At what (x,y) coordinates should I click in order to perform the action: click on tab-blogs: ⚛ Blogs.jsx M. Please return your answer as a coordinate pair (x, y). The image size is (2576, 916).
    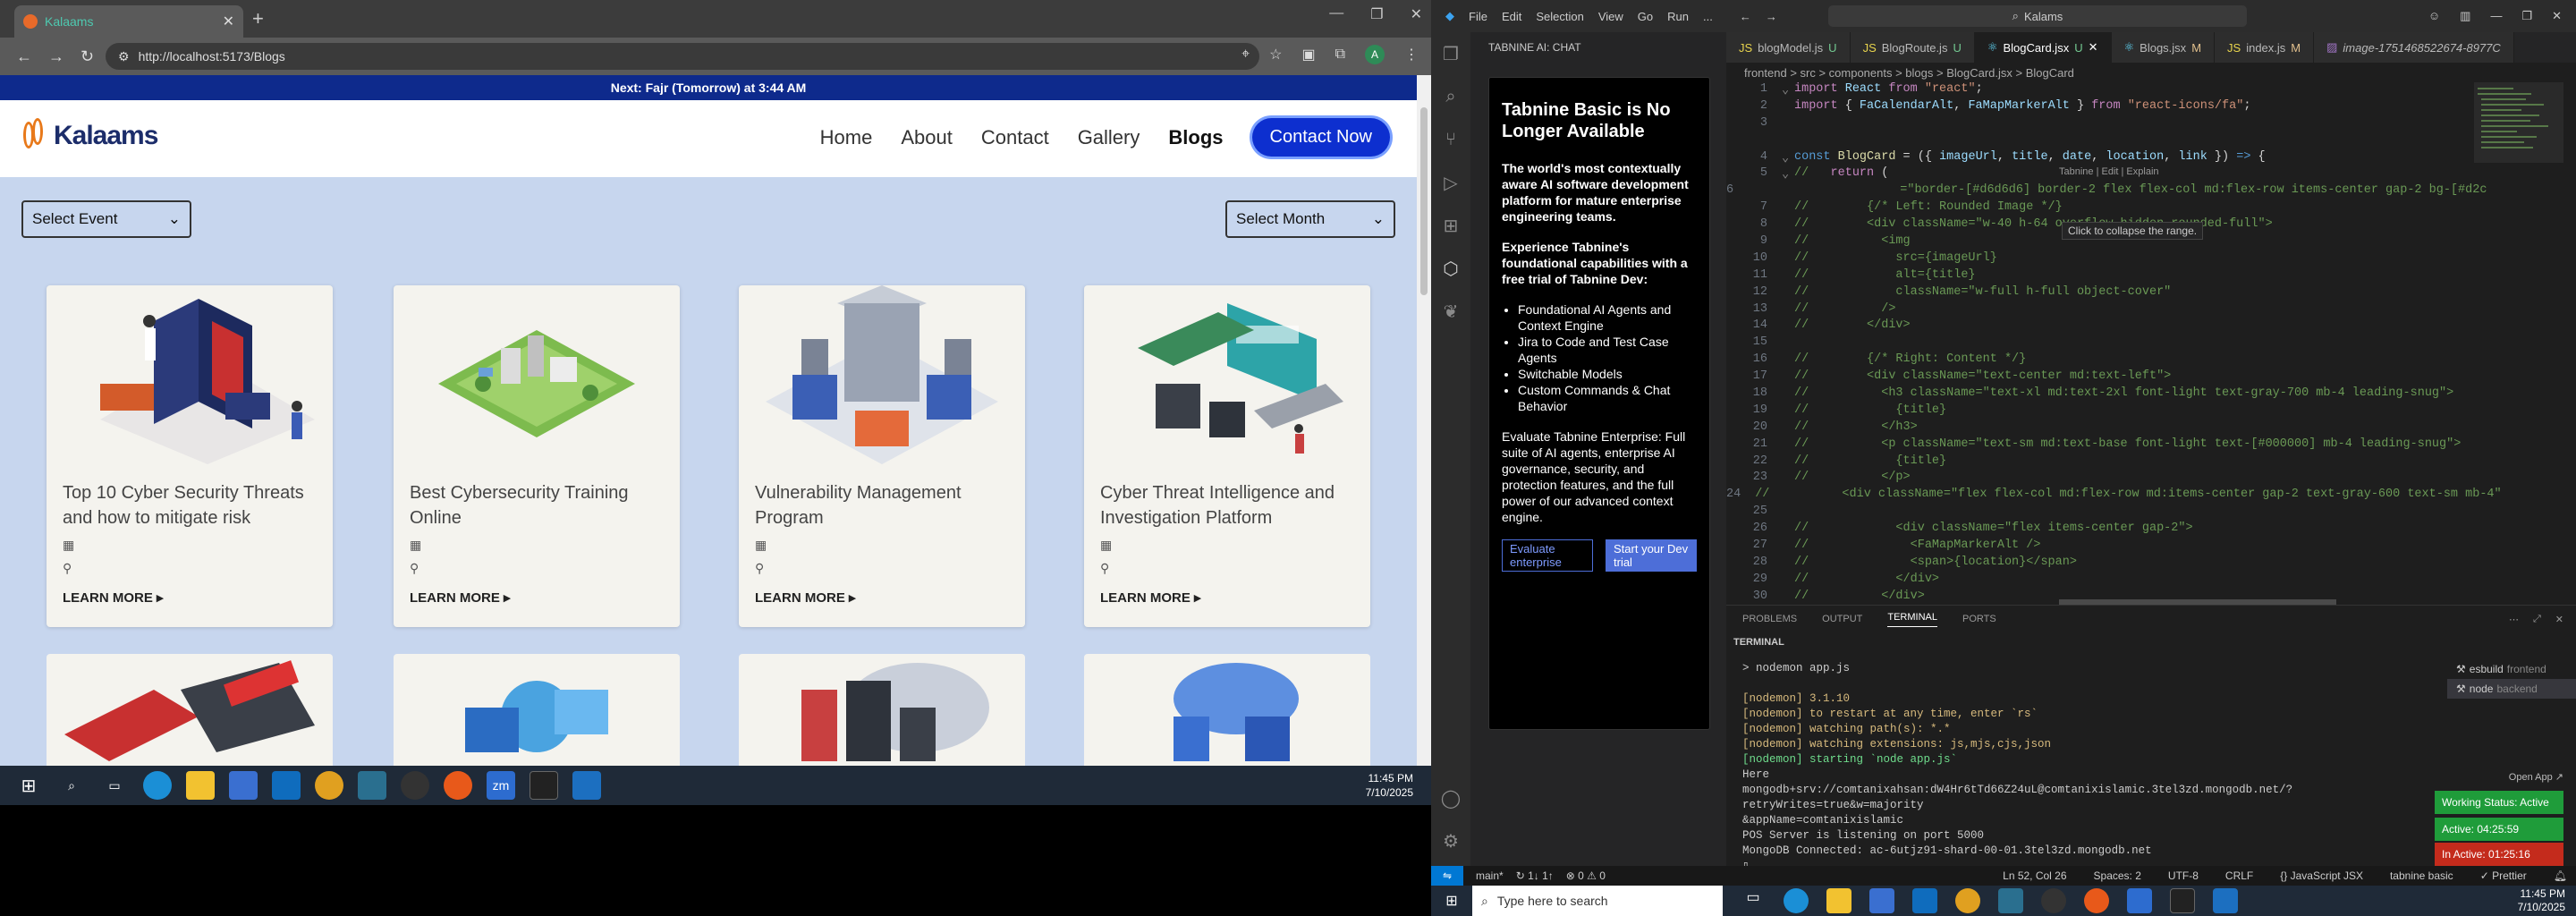
    Looking at the image, I should click on (2163, 47).